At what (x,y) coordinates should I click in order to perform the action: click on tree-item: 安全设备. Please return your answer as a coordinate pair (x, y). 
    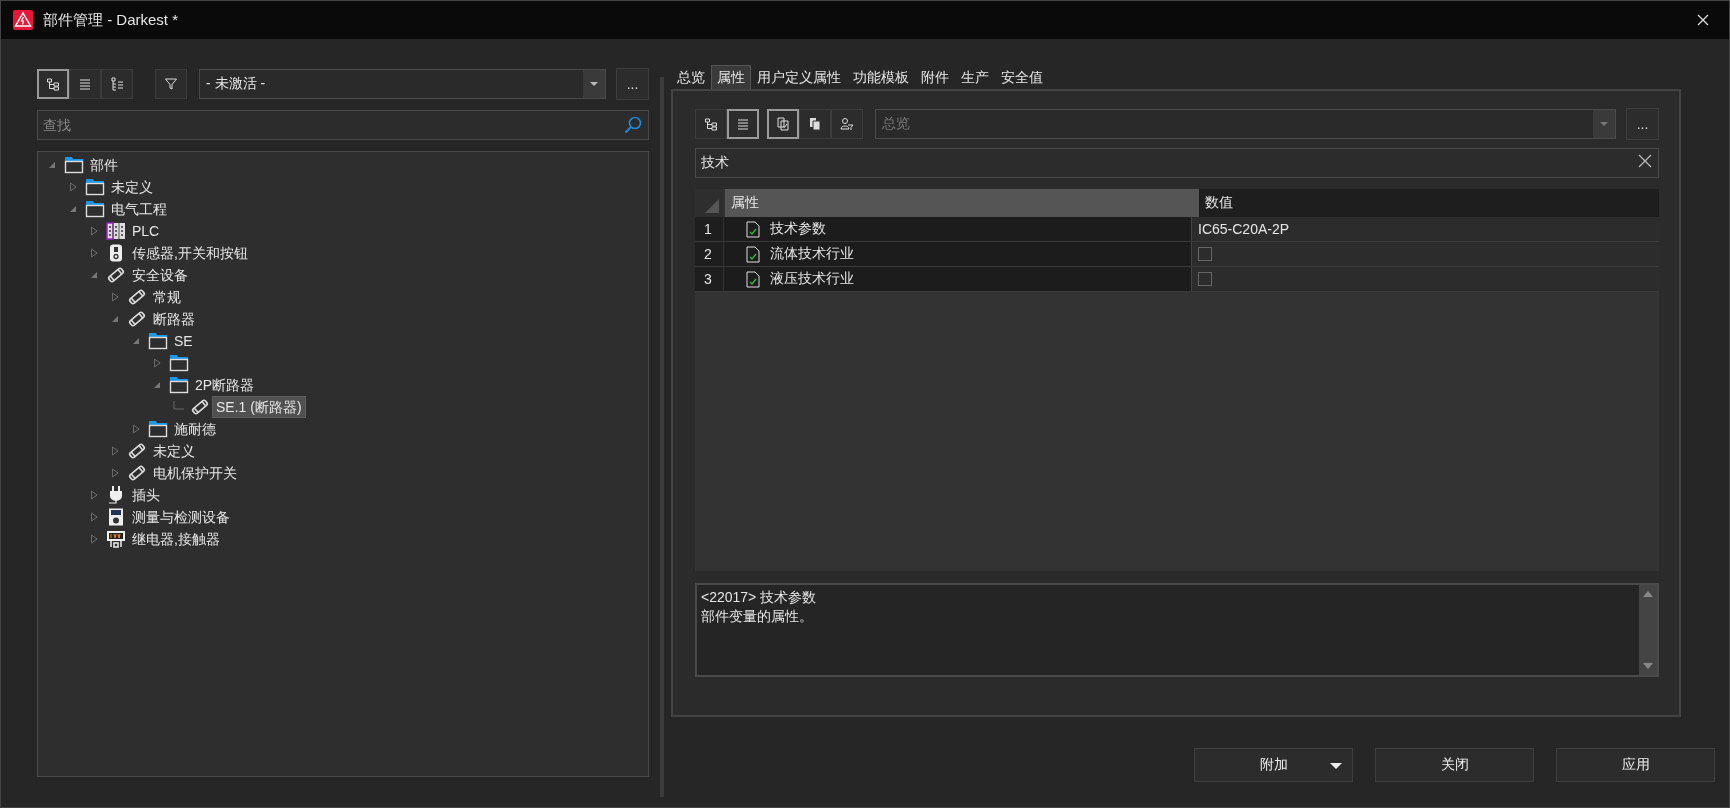
    Looking at the image, I should click on (160, 275).